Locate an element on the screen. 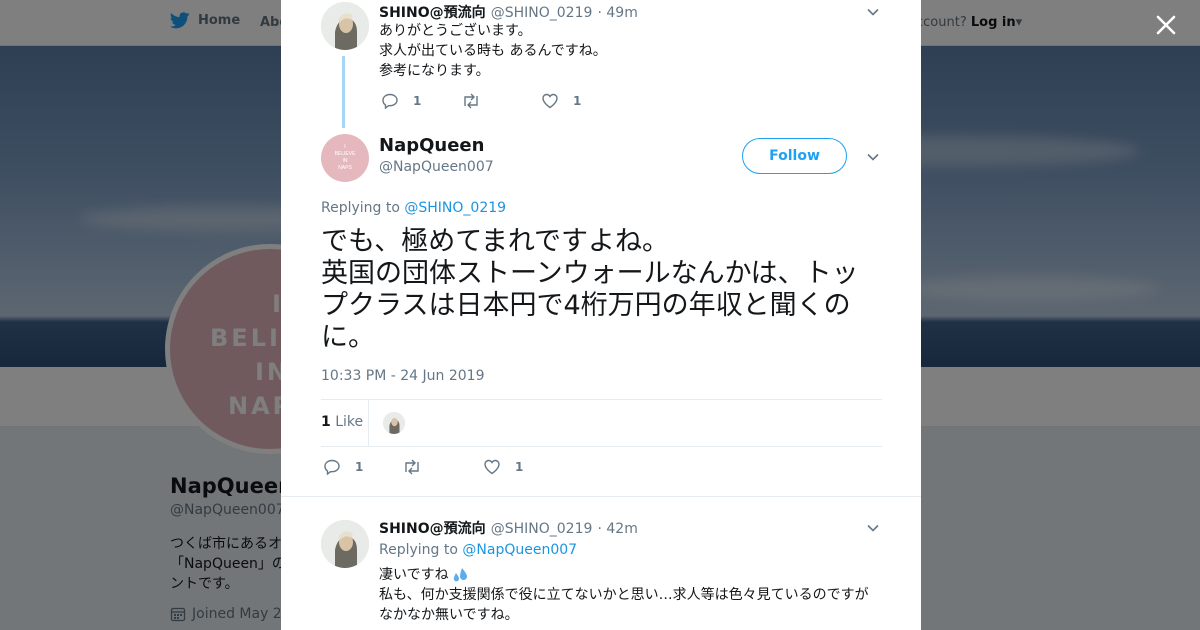 This screenshot has width=1200, height=630. tweet-line: 参考になります。 is located at coordinates (434, 71).